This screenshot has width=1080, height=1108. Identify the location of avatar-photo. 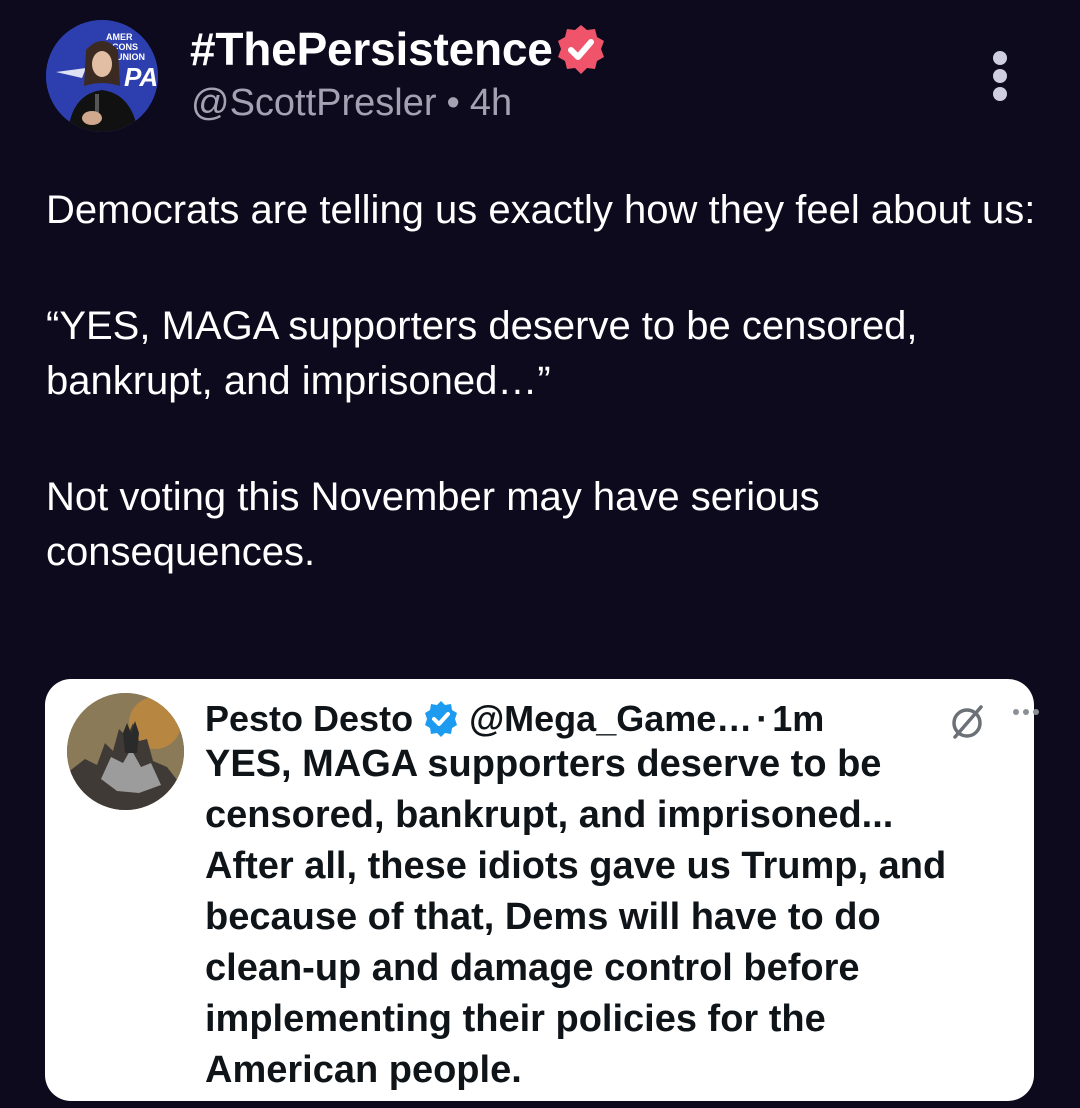
(125, 751).